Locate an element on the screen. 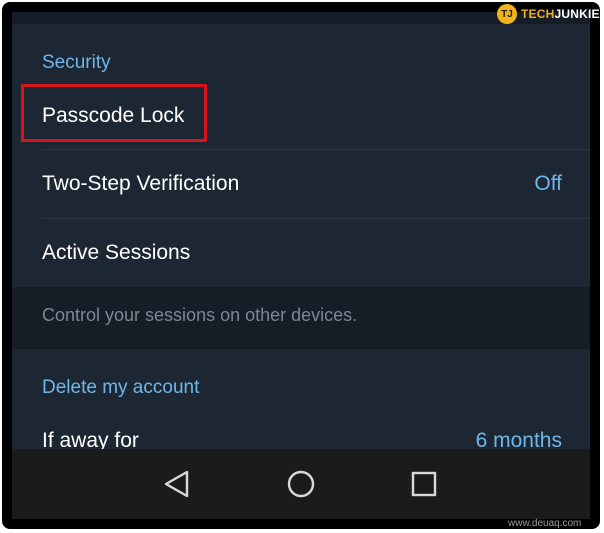 This screenshot has width=604, height=533. two-step-verification-row: Two-Step Verification Off is located at coordinates (301, 184).